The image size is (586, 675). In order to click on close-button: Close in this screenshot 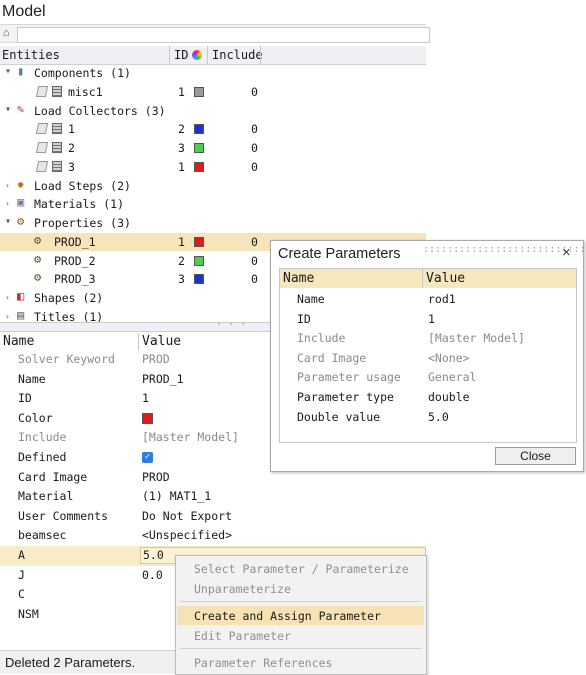, I will do `click(535, 456)`.